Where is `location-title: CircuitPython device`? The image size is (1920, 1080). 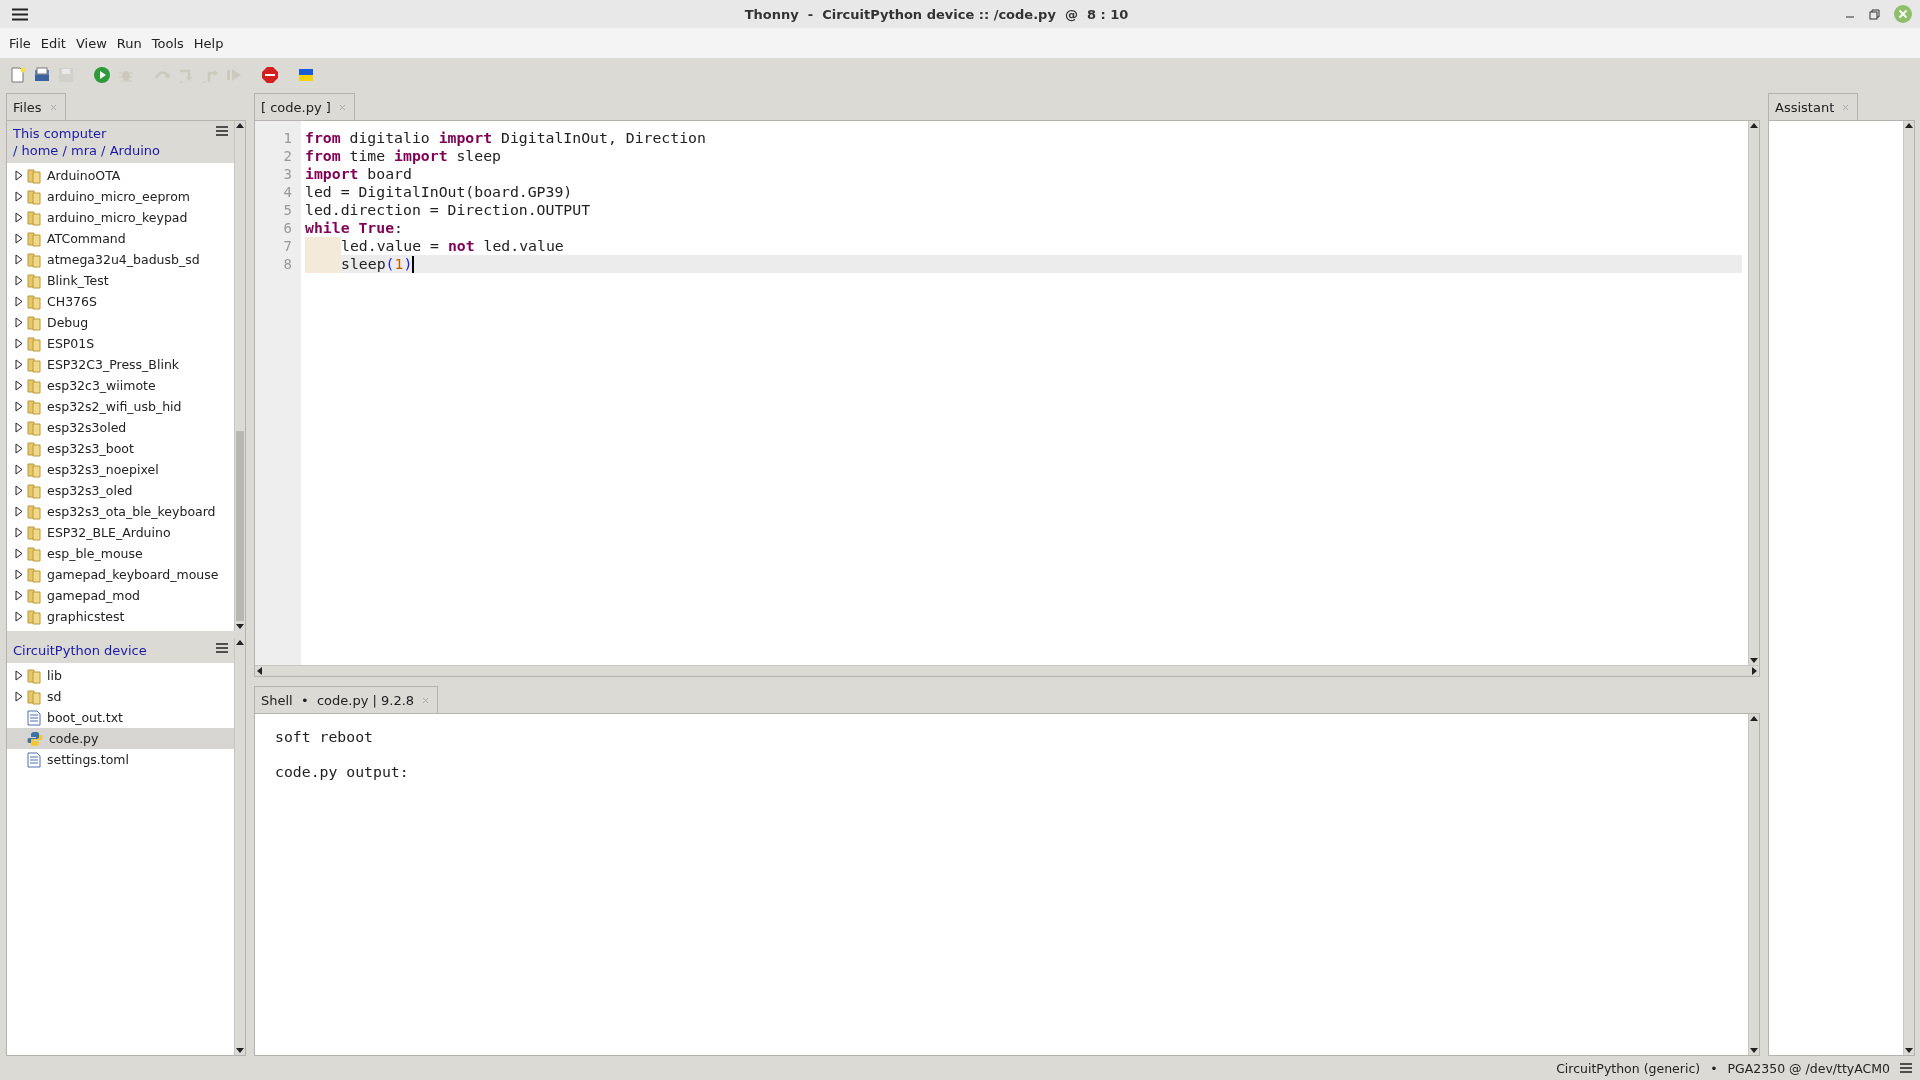 location-title: CircuitPython device is located at coordinates (80, 650).